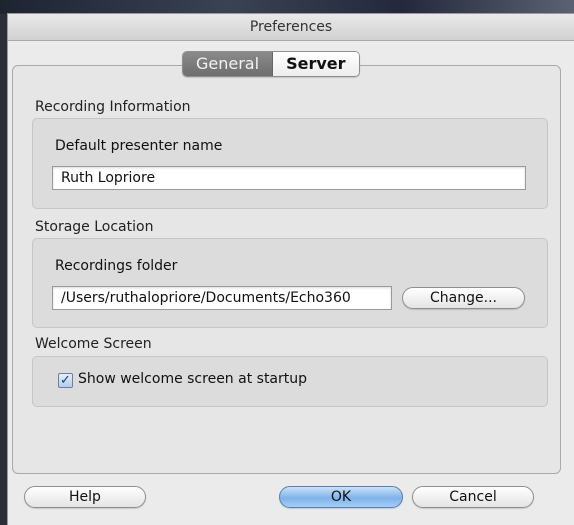  Describe the element at coordinates (341, 497) in the screenshot. I see `ok-button: OK` at that location.